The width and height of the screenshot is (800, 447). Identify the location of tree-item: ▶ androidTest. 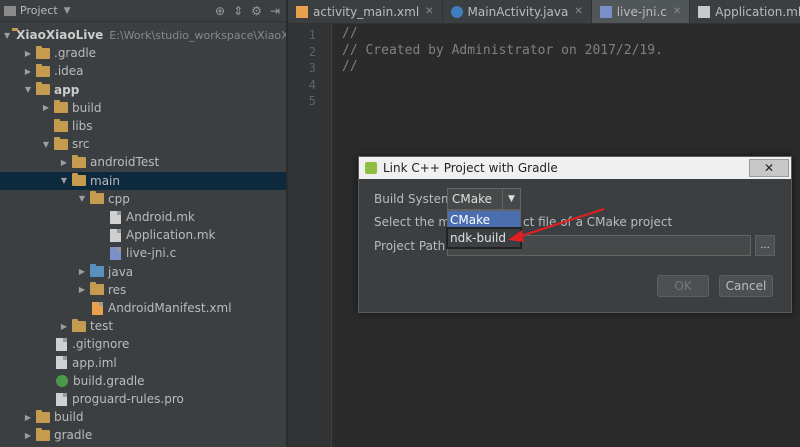
(143, 162).